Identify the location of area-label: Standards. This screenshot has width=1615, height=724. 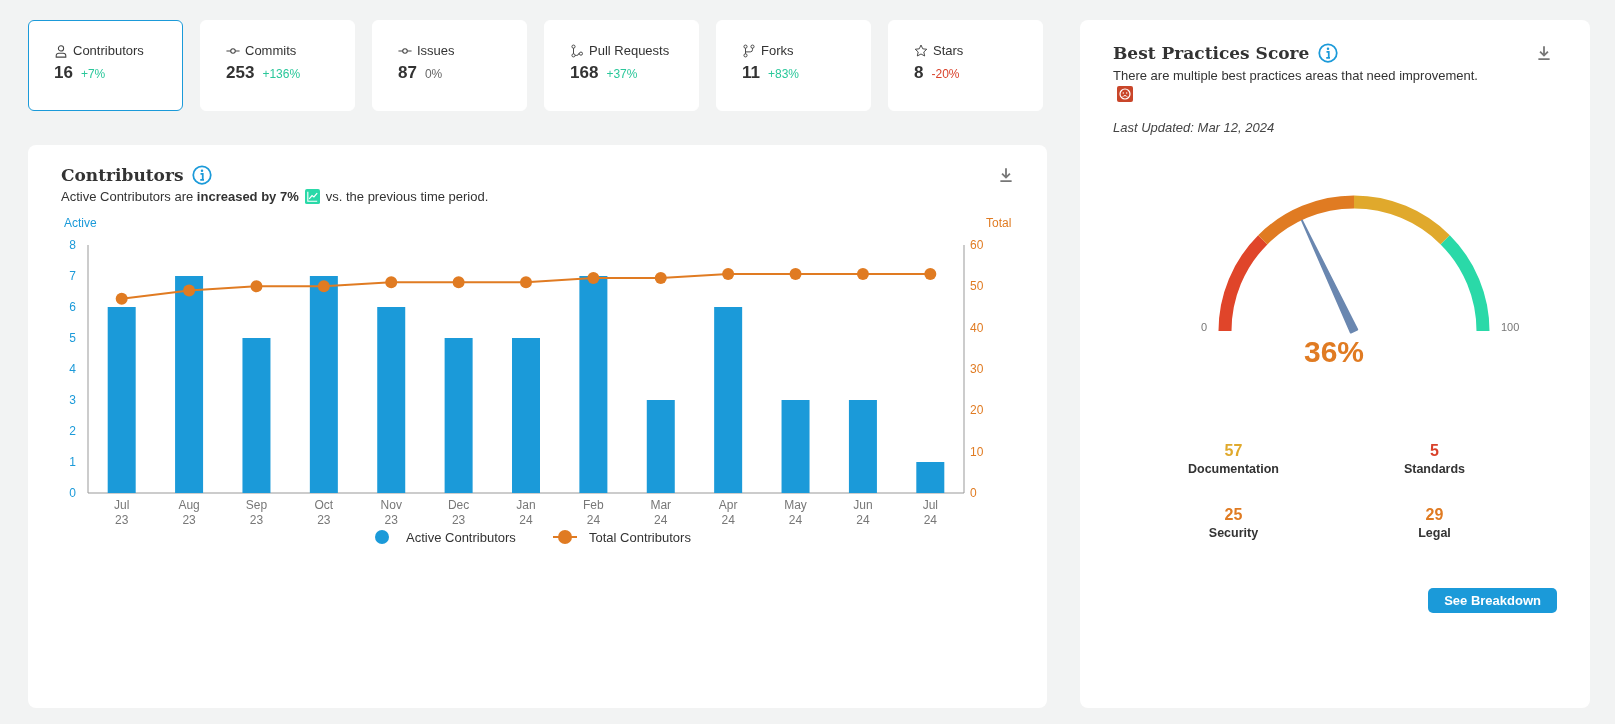
(1434, 469).